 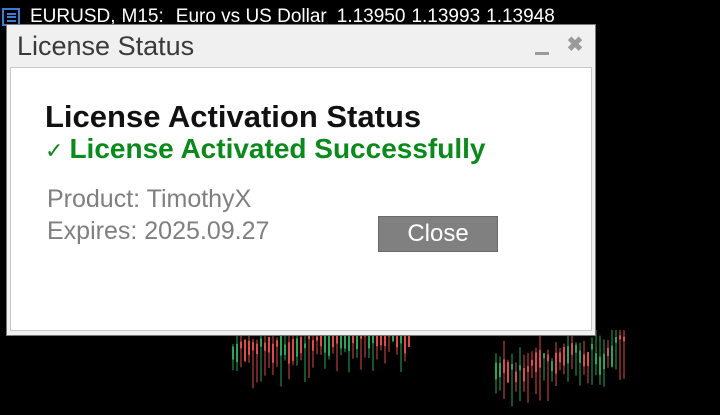 I want to click on product-value: TimothyX, so click(x=199, y=199).